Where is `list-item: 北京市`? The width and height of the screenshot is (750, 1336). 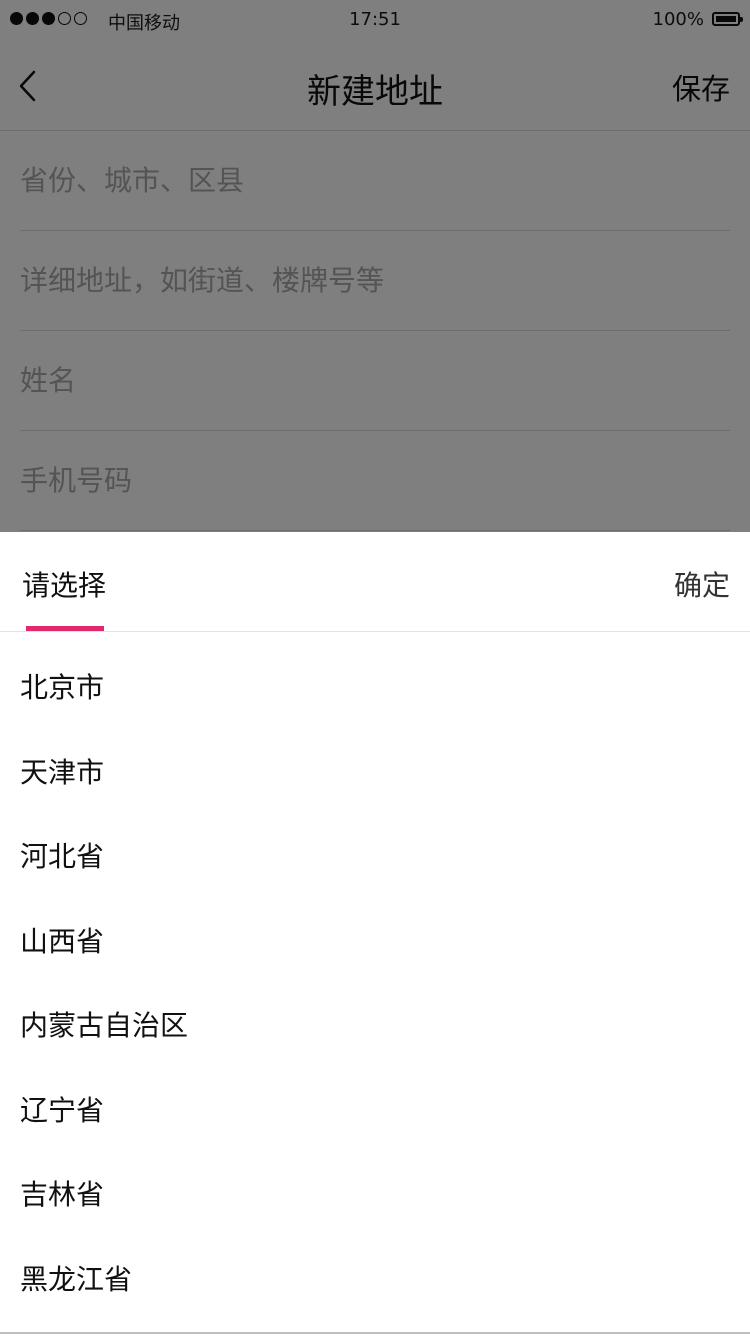 list-item: 北京市 is located at coordinates (375, 674).